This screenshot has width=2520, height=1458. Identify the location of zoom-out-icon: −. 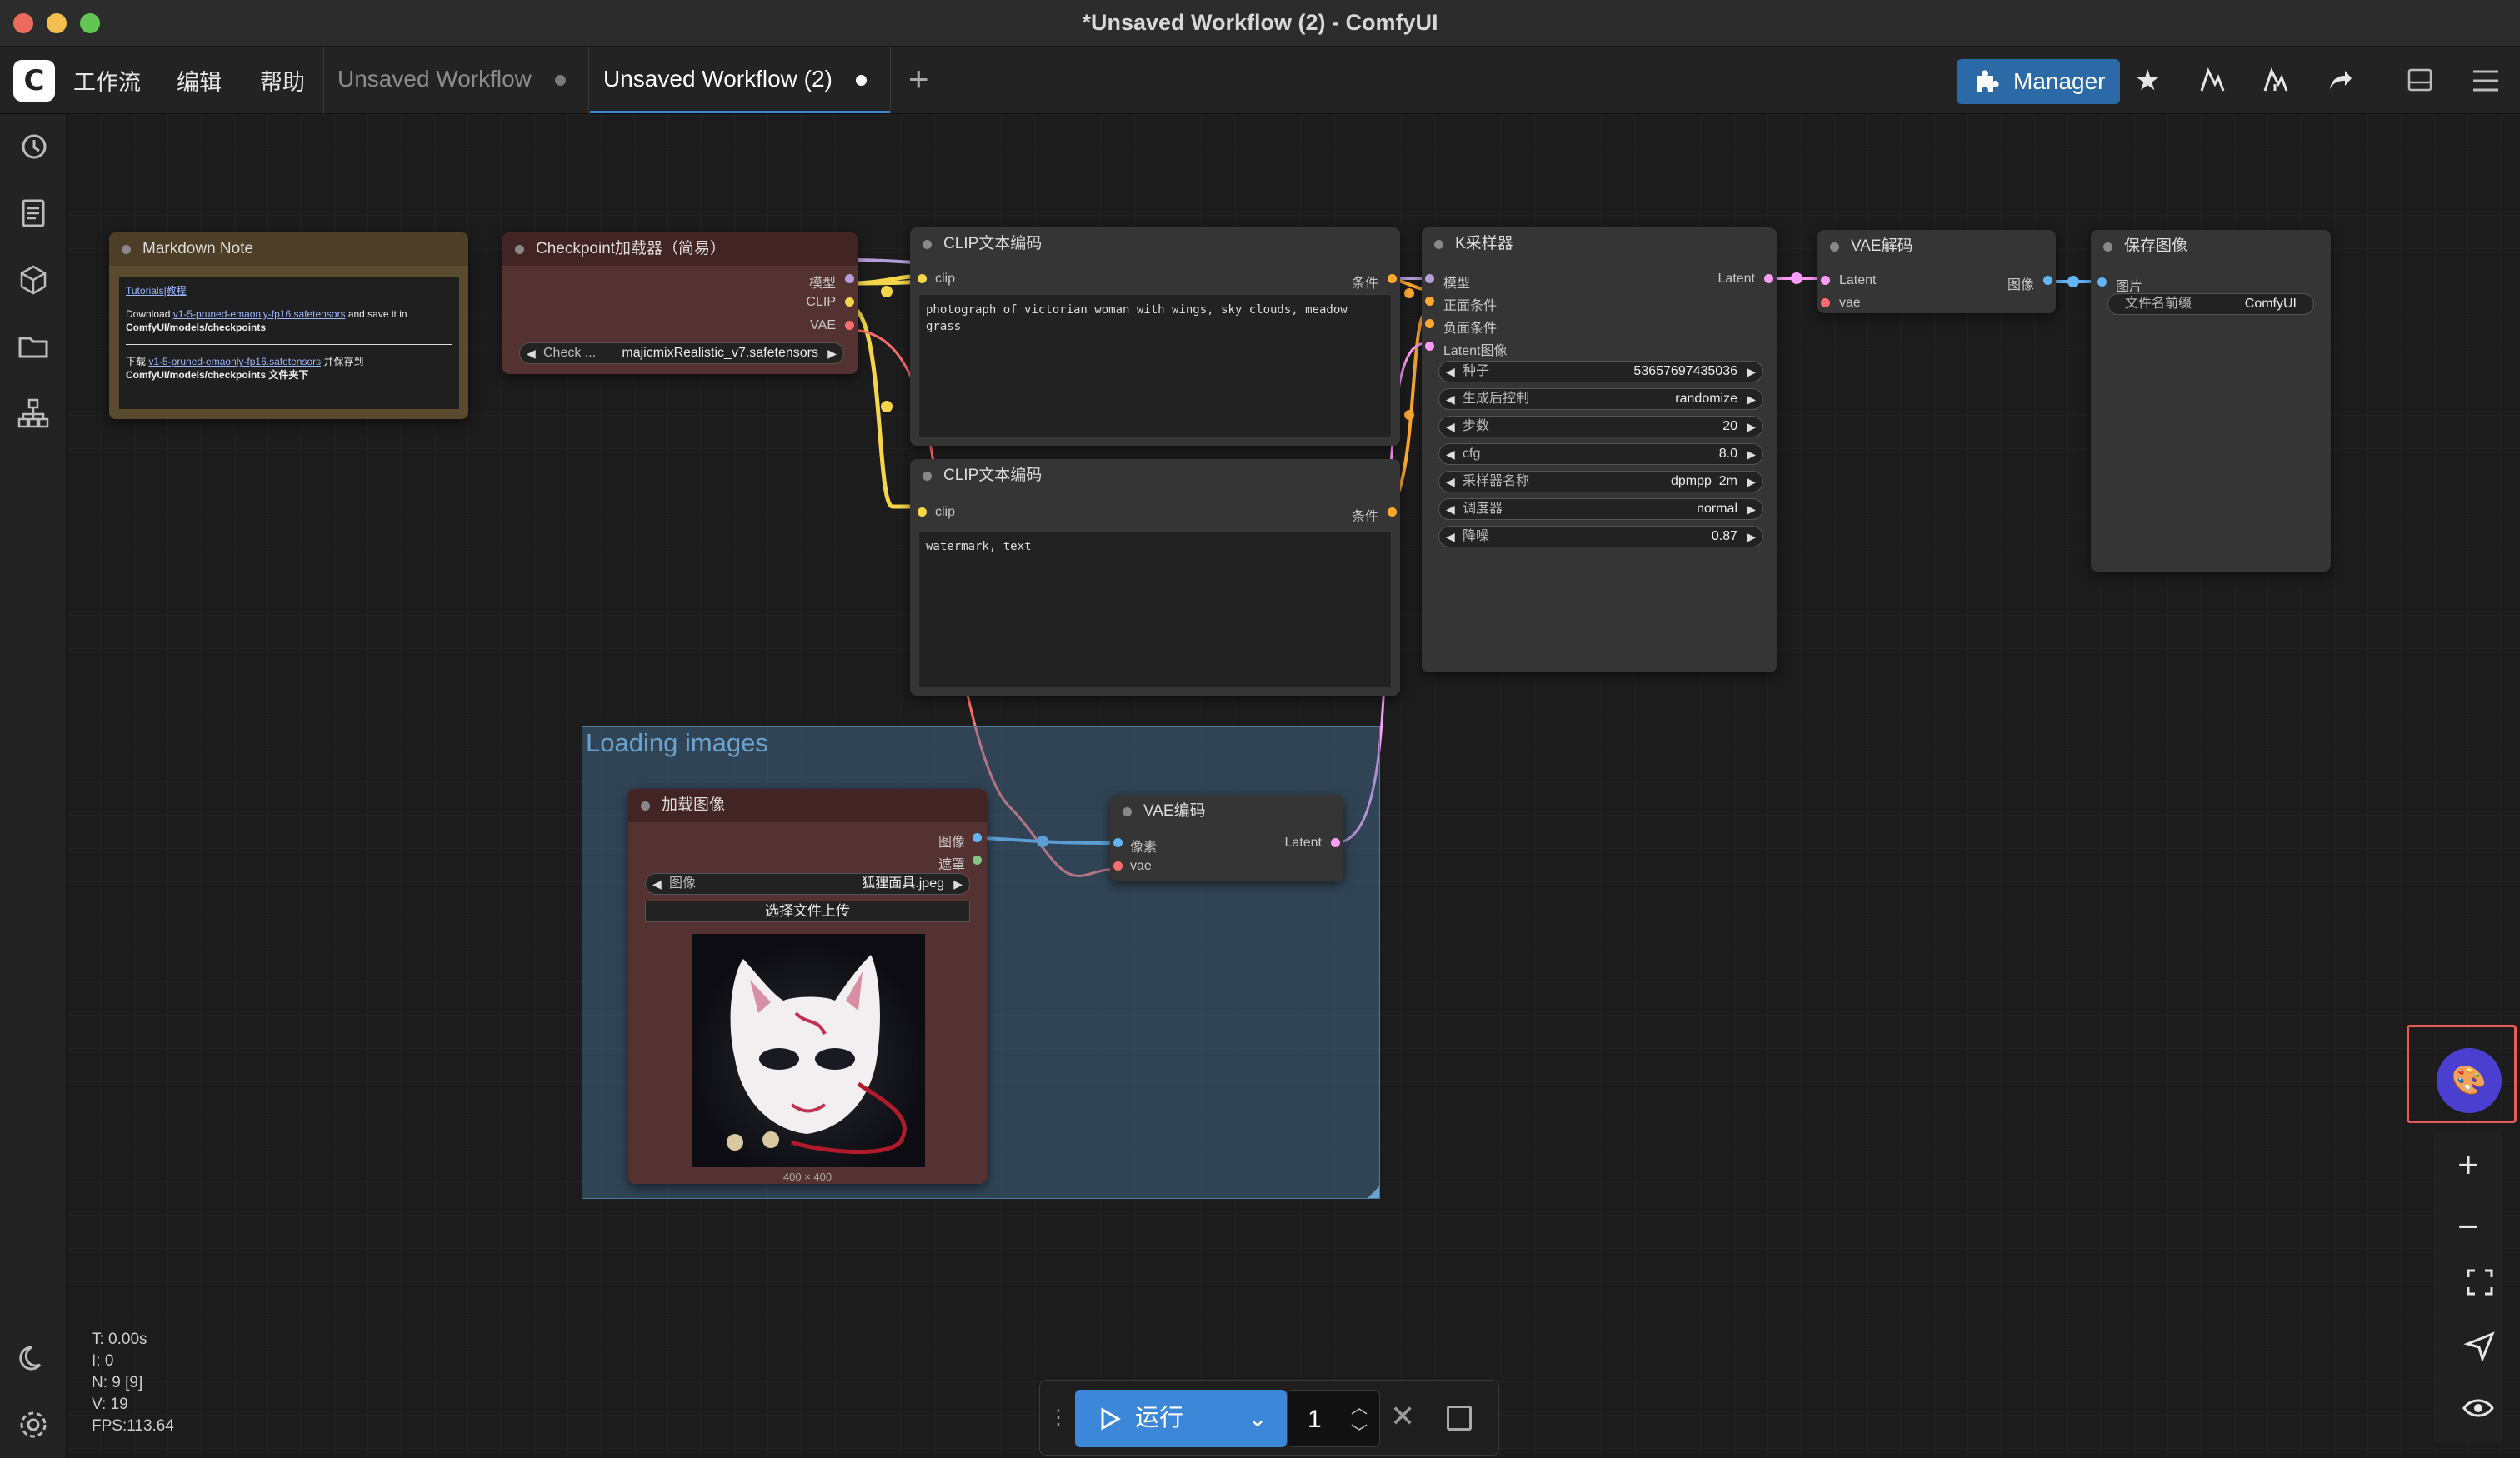
(2468, 1227).